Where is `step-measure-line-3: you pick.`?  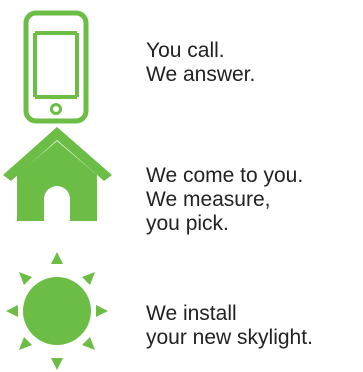
step-measure-line-3: you pick. is located at coordinates (187, 223).